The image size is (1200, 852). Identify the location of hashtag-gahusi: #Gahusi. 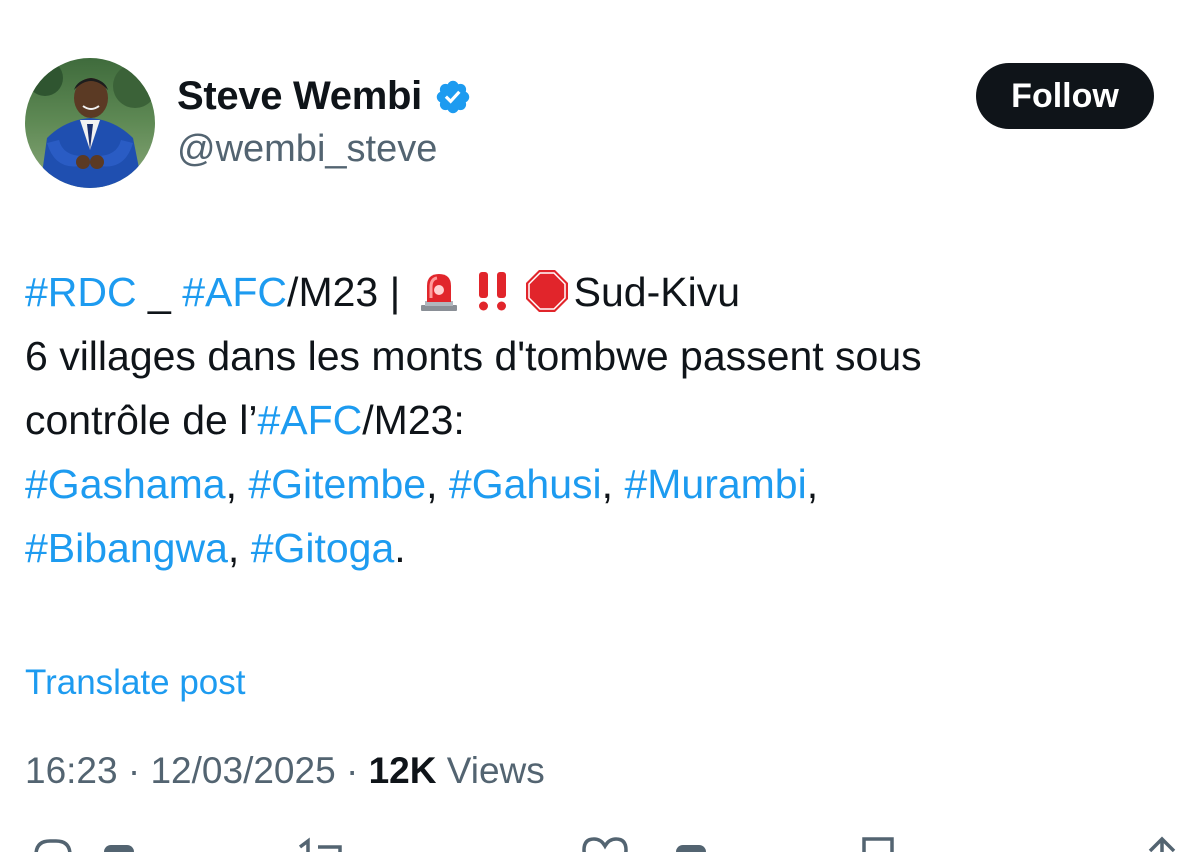
(525, 484).